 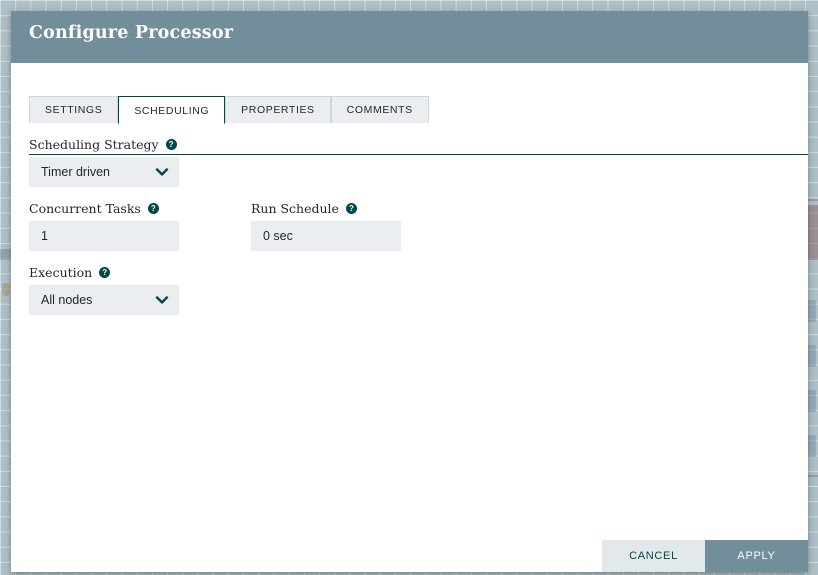 I want to click on dialog-header: Configure Processor, so click(x=409, y=37).